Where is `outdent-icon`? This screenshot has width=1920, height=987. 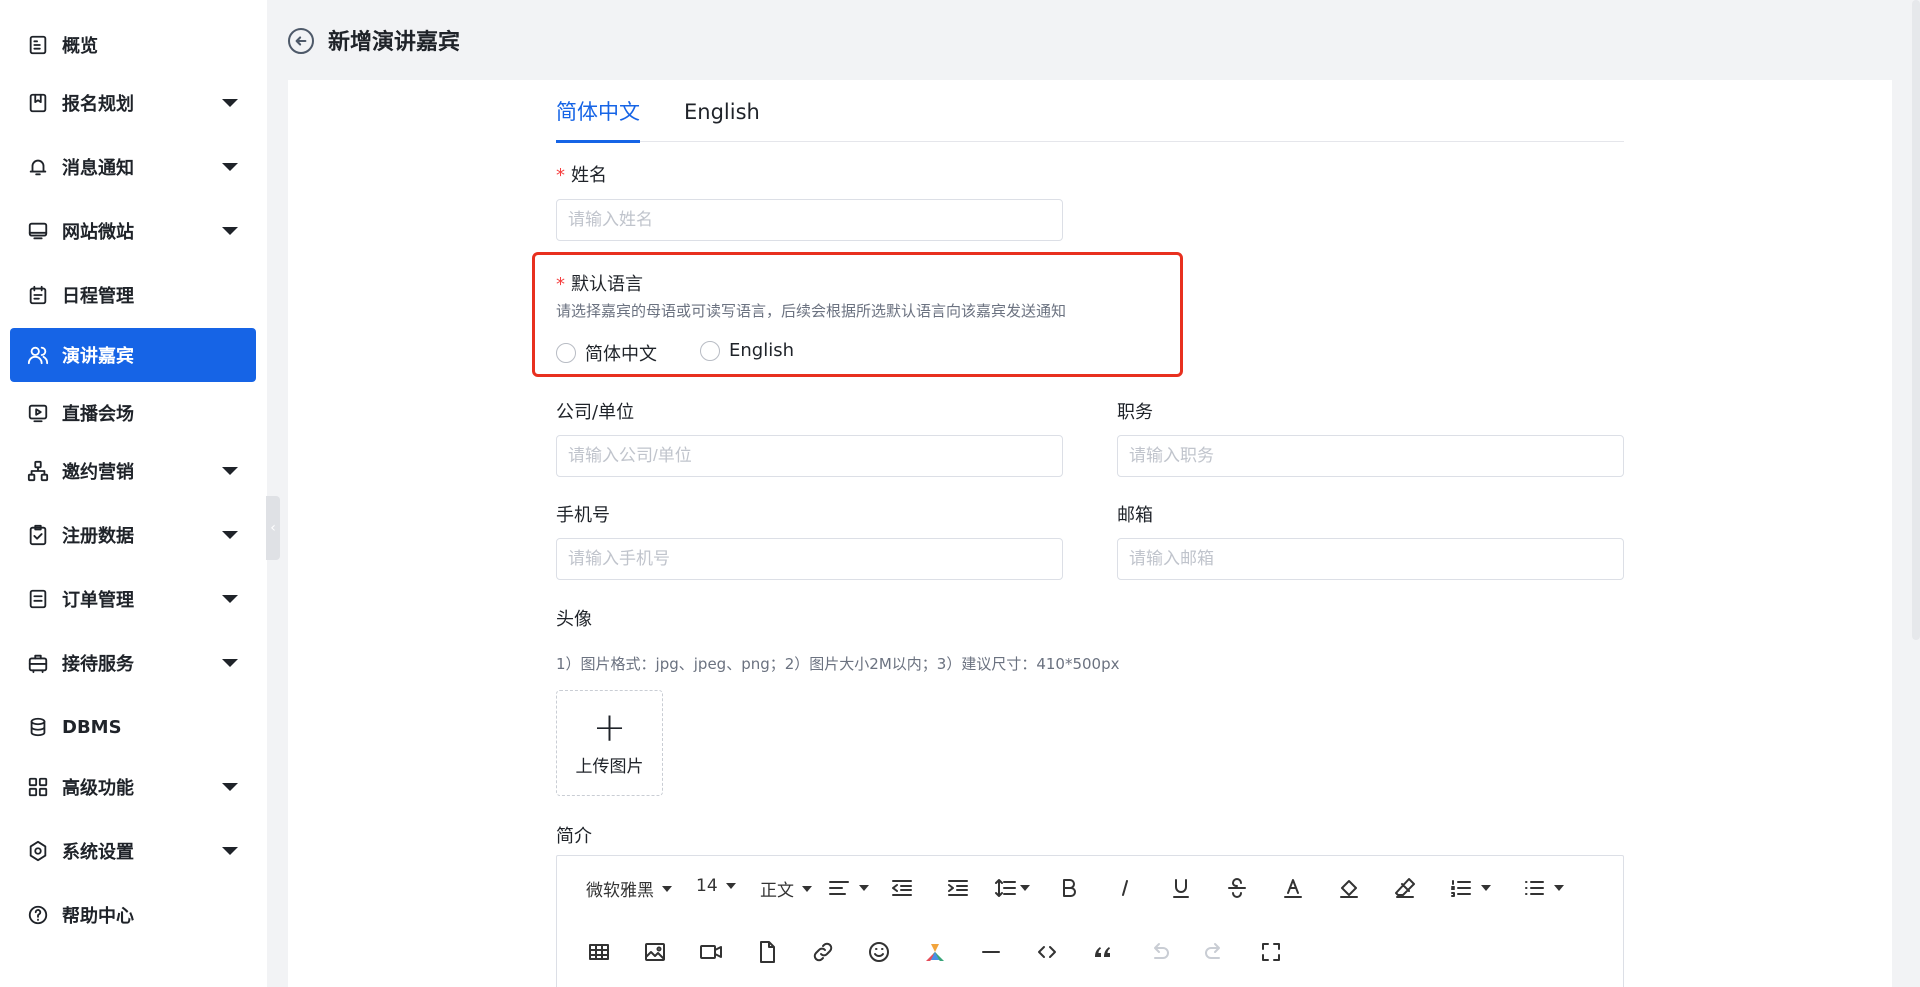 outdent-icon is located at coordinates (902, 888).